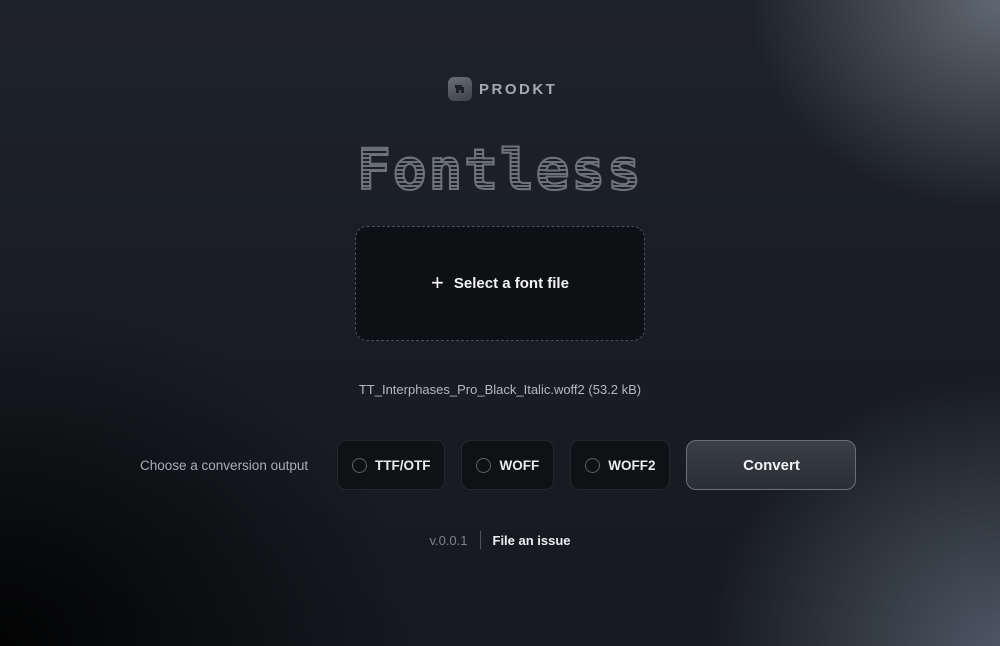  What do you see at coordinates (518, 89) in the screenshot?
I see `brand-name: PRODKT` at bounding box center [518, 89].